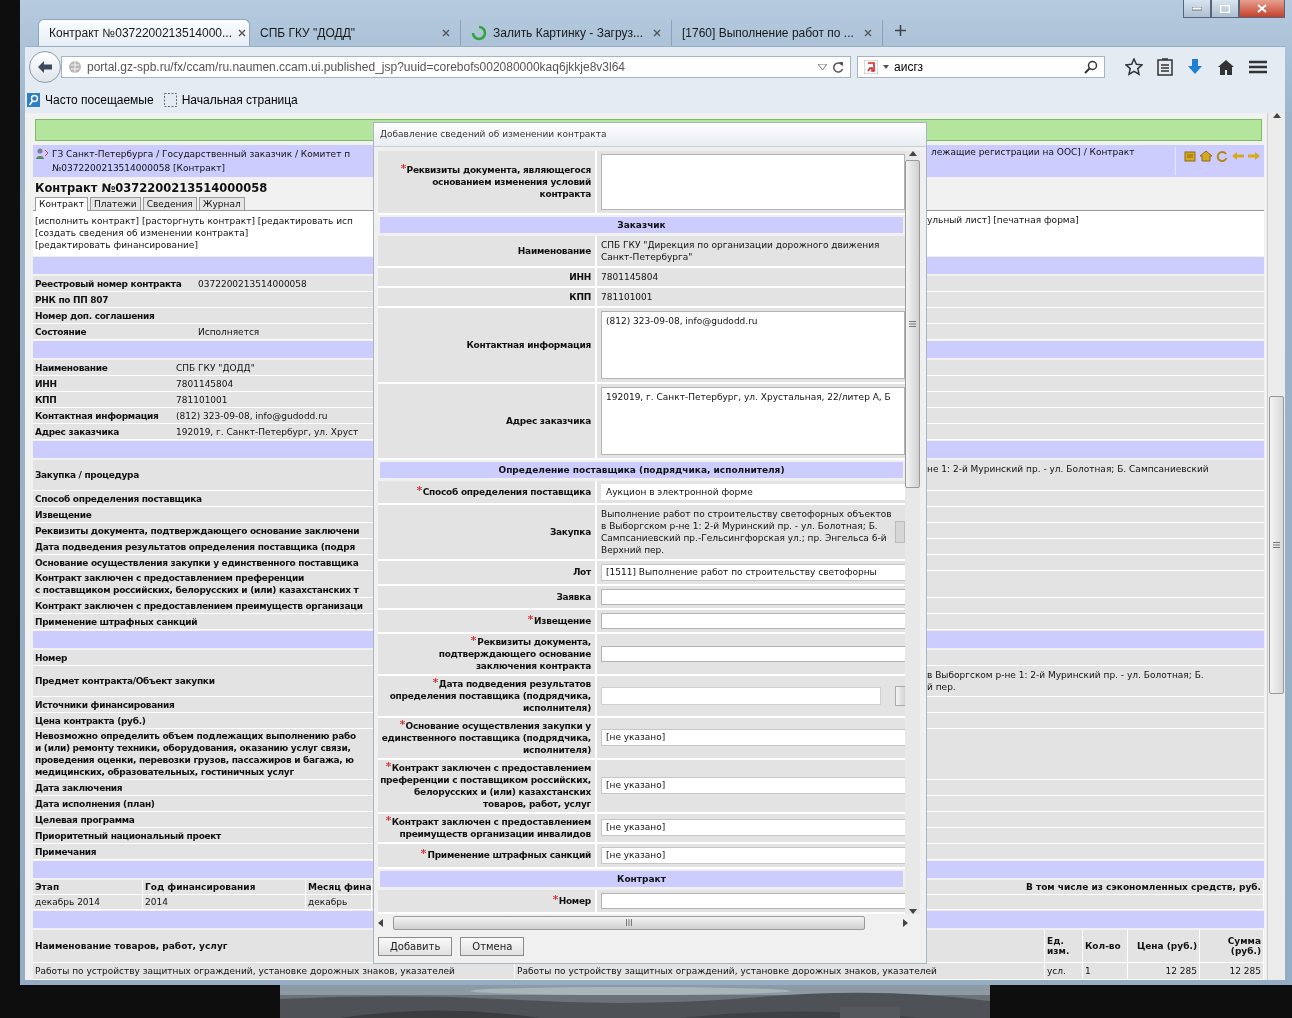 This screenshot has height=1018, width=1292. What do you see at coordinates (221, 203) in the screenshot?
I see `tab: Журнал` at bounding box center [221, 203].